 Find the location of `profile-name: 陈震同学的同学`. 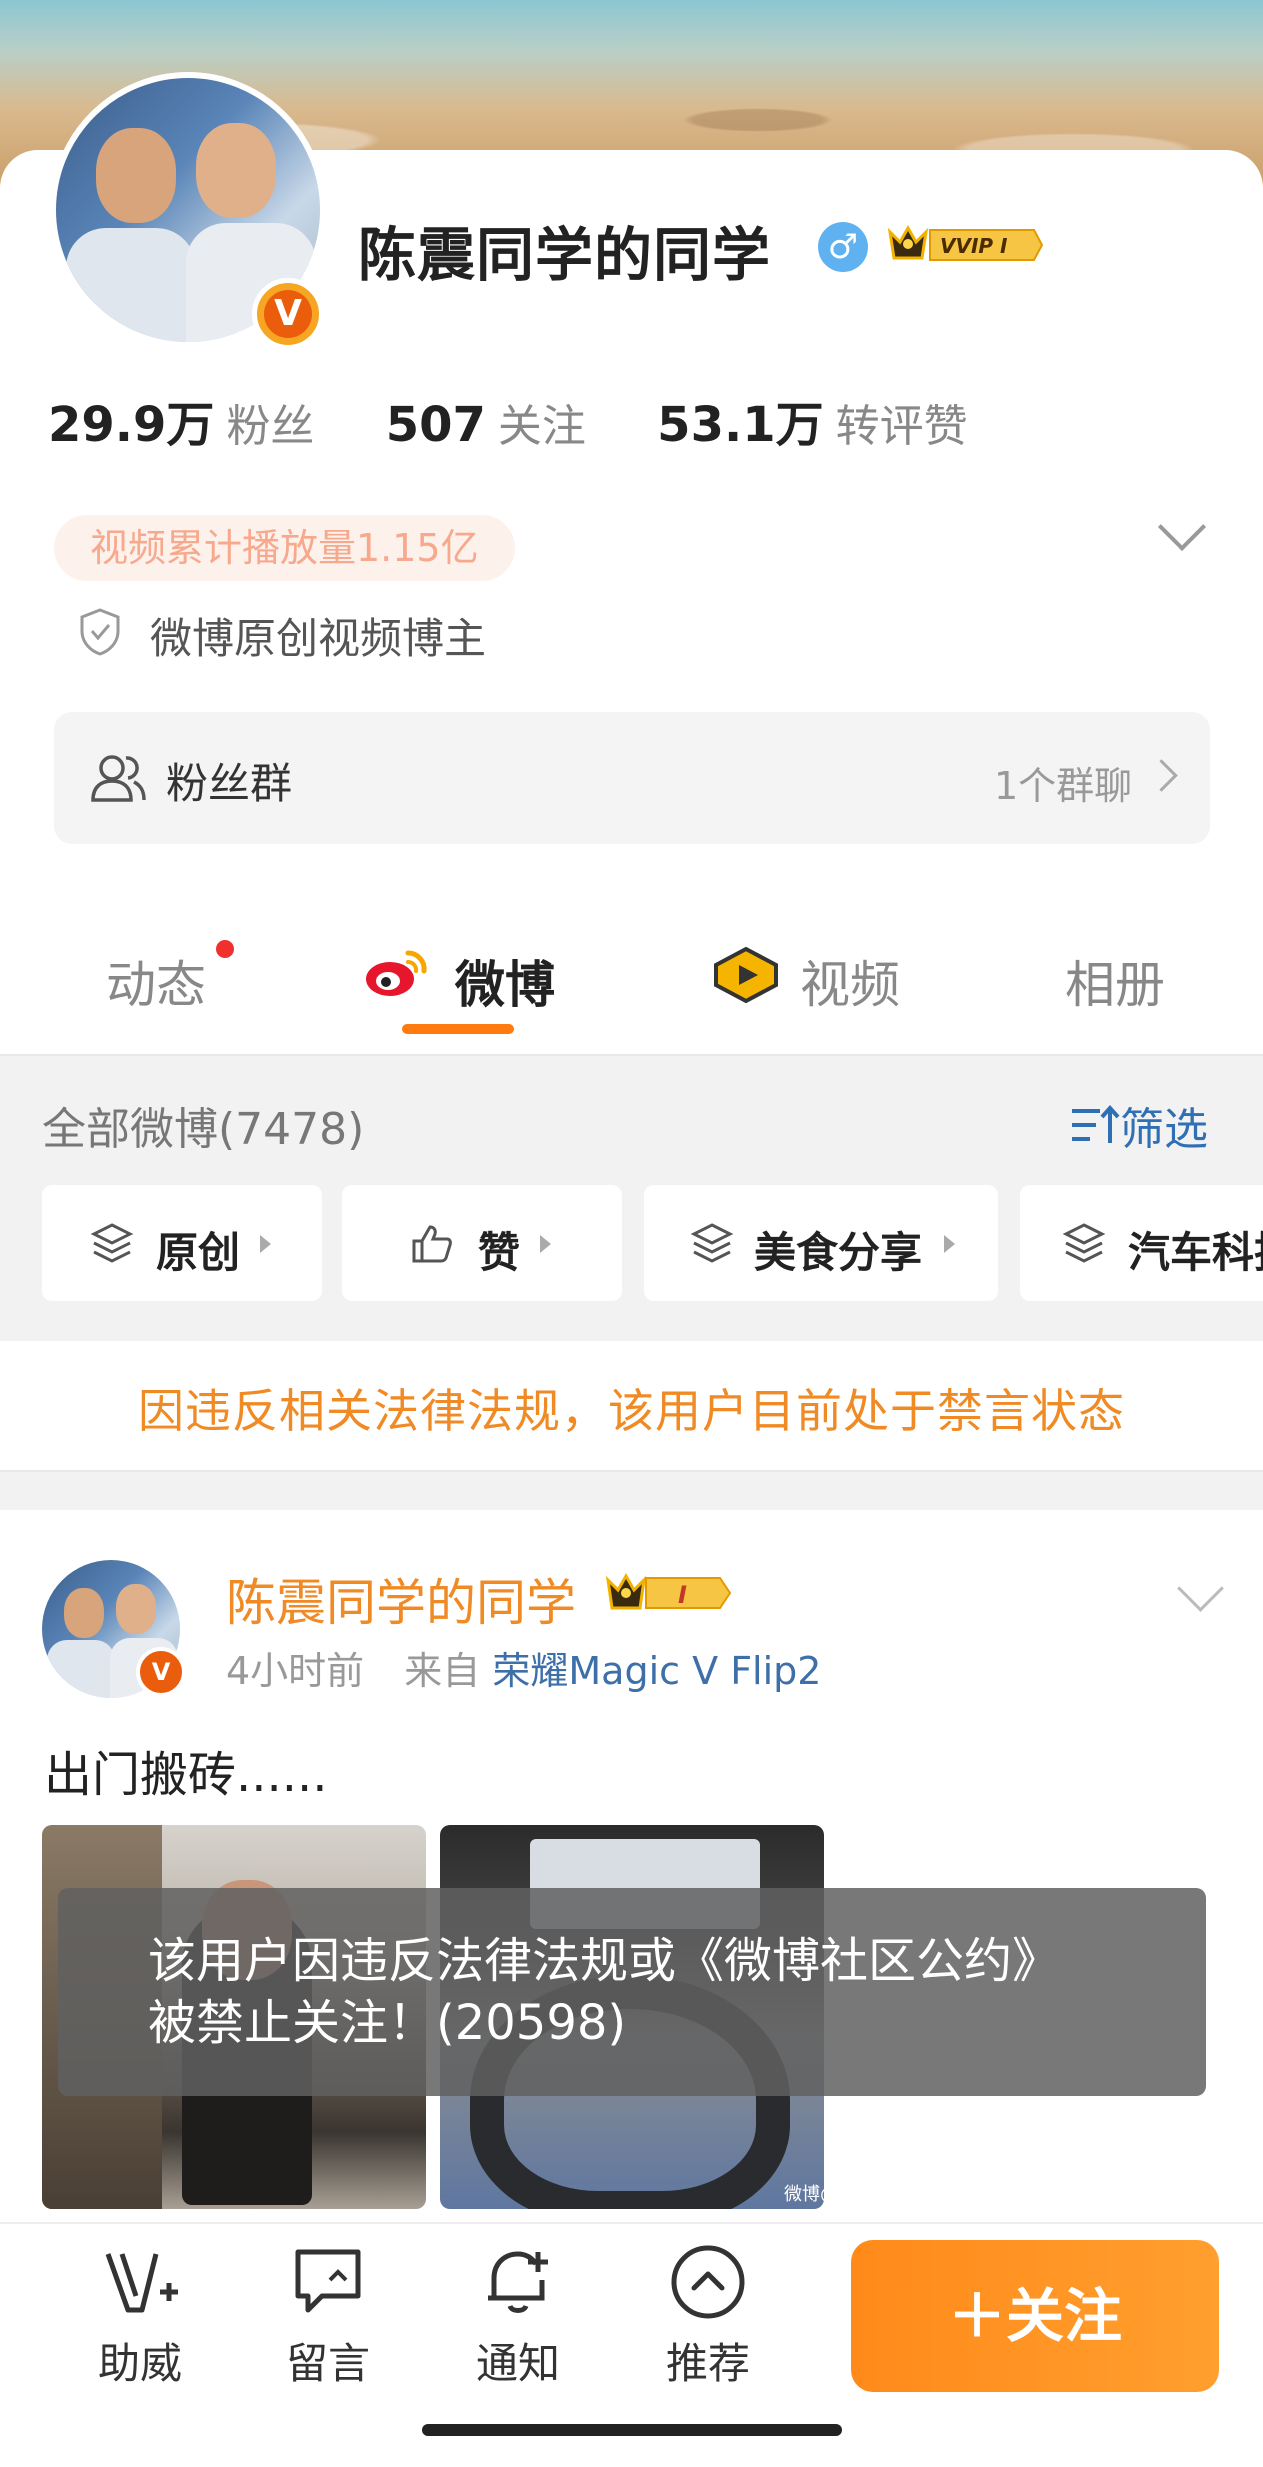

profile-name: 陈震同学的同学 is located at coordinates (565, 255).